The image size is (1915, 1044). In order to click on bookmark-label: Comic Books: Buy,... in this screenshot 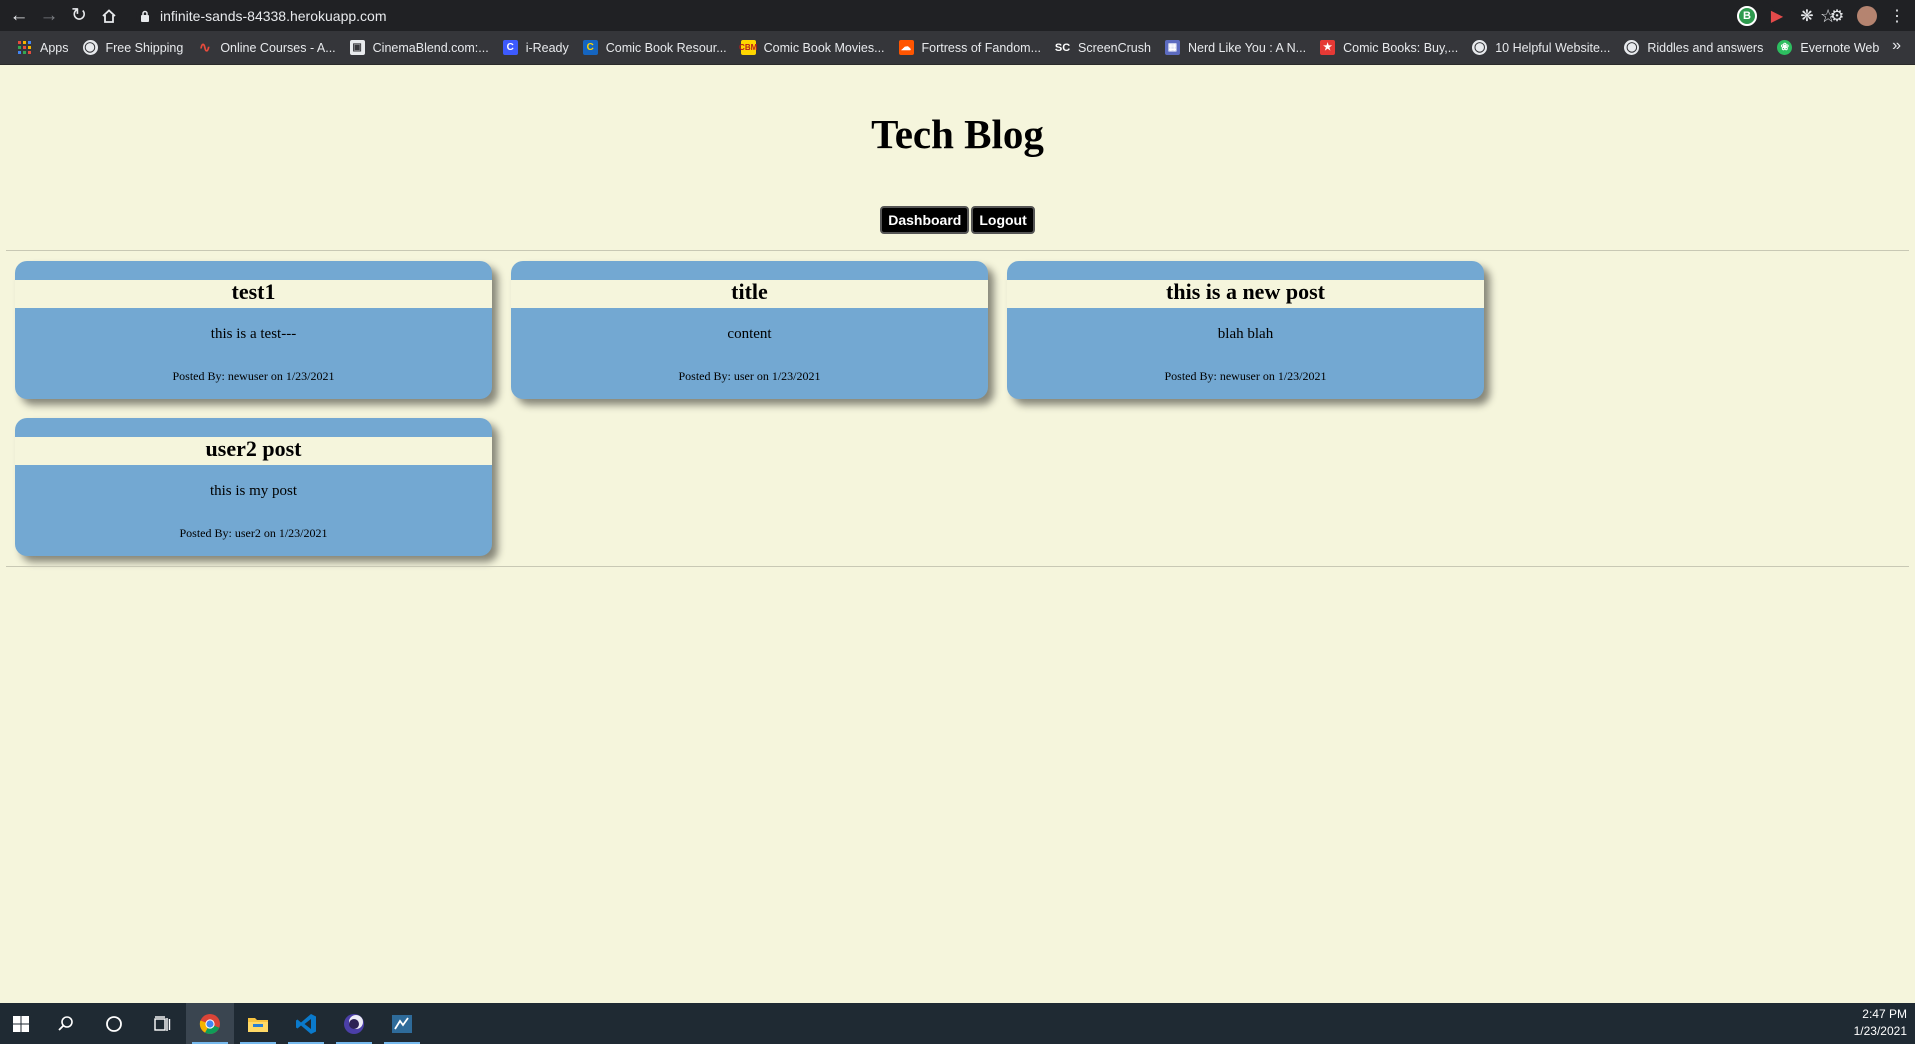, I will do `click(1401, 47)`.